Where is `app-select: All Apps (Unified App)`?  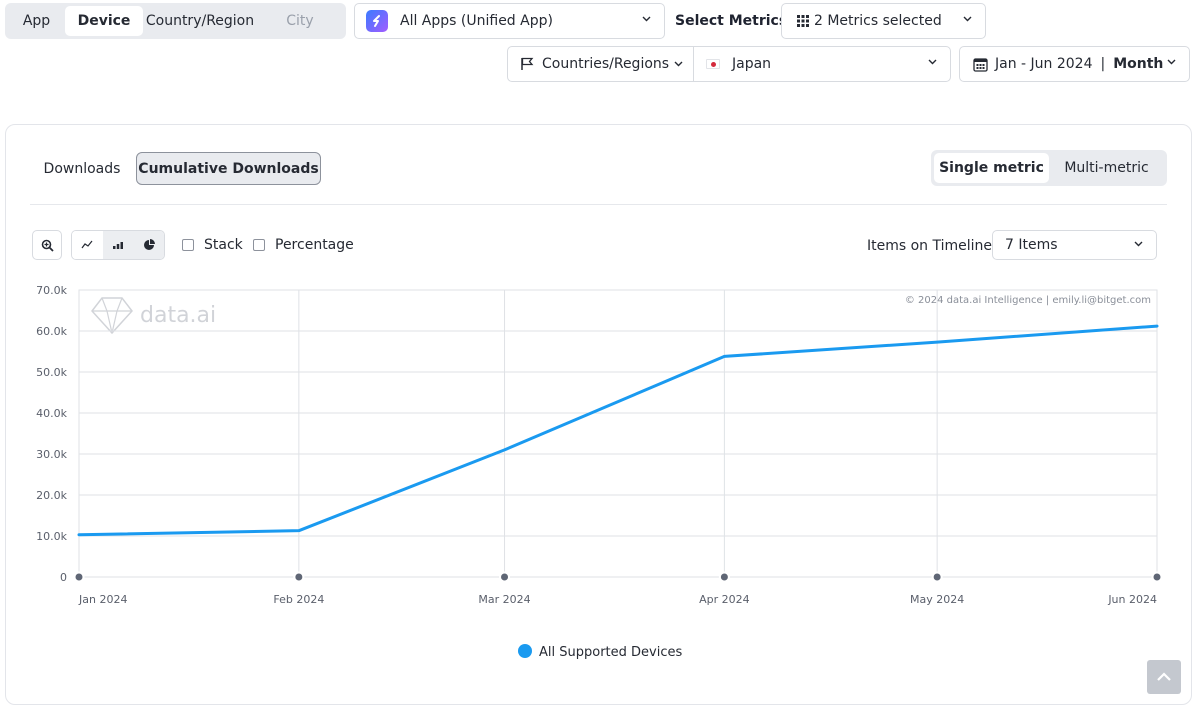 app-select: All Apps (Unified App) is located at coordinates (509, 21).